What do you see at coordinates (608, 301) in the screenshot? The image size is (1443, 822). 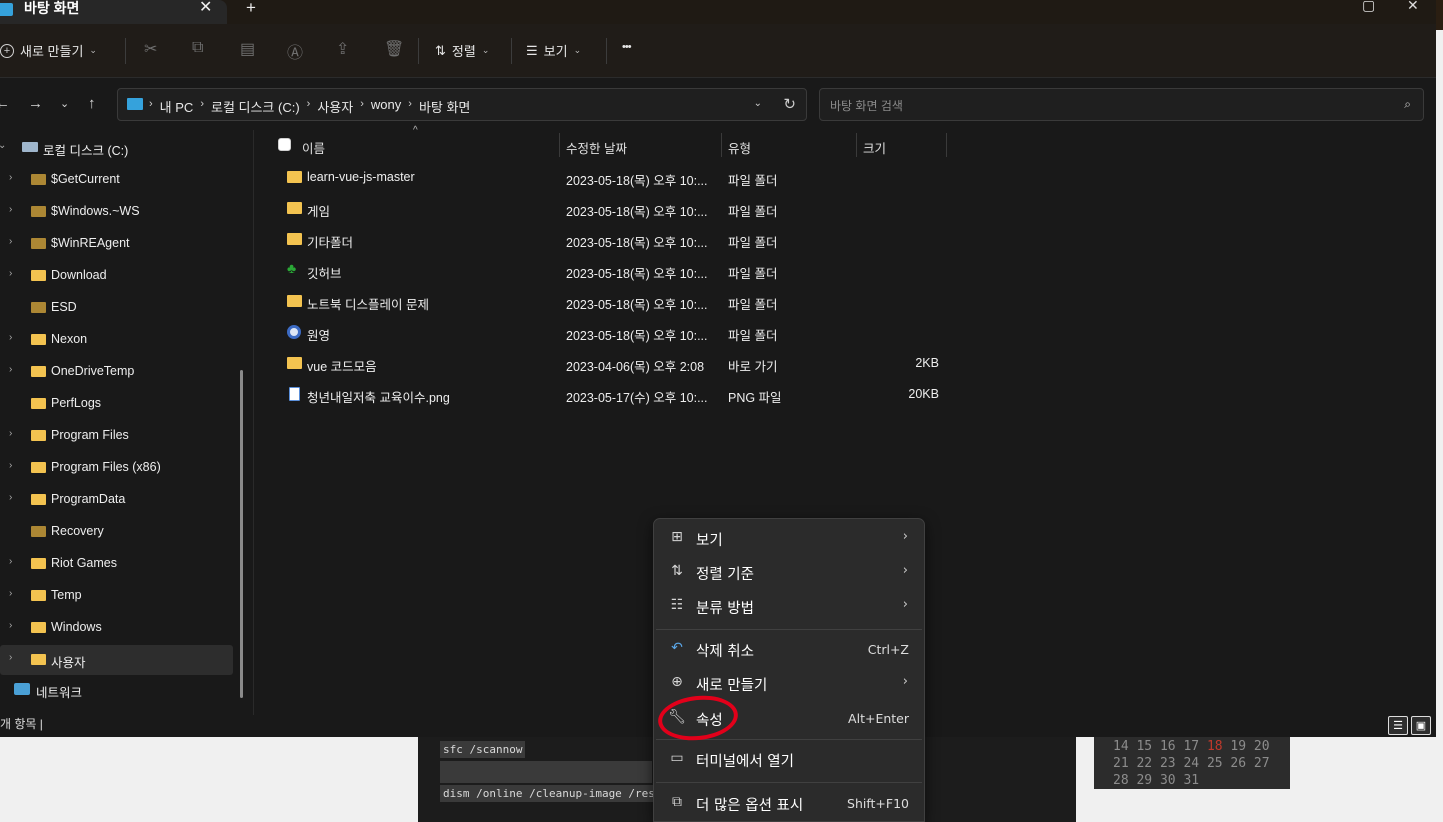 I see `file-row: 노트북 디스플레이 문제 2023-05-18(목) 오후 10:... 파일 폴더` at bounding box center [608, 301].